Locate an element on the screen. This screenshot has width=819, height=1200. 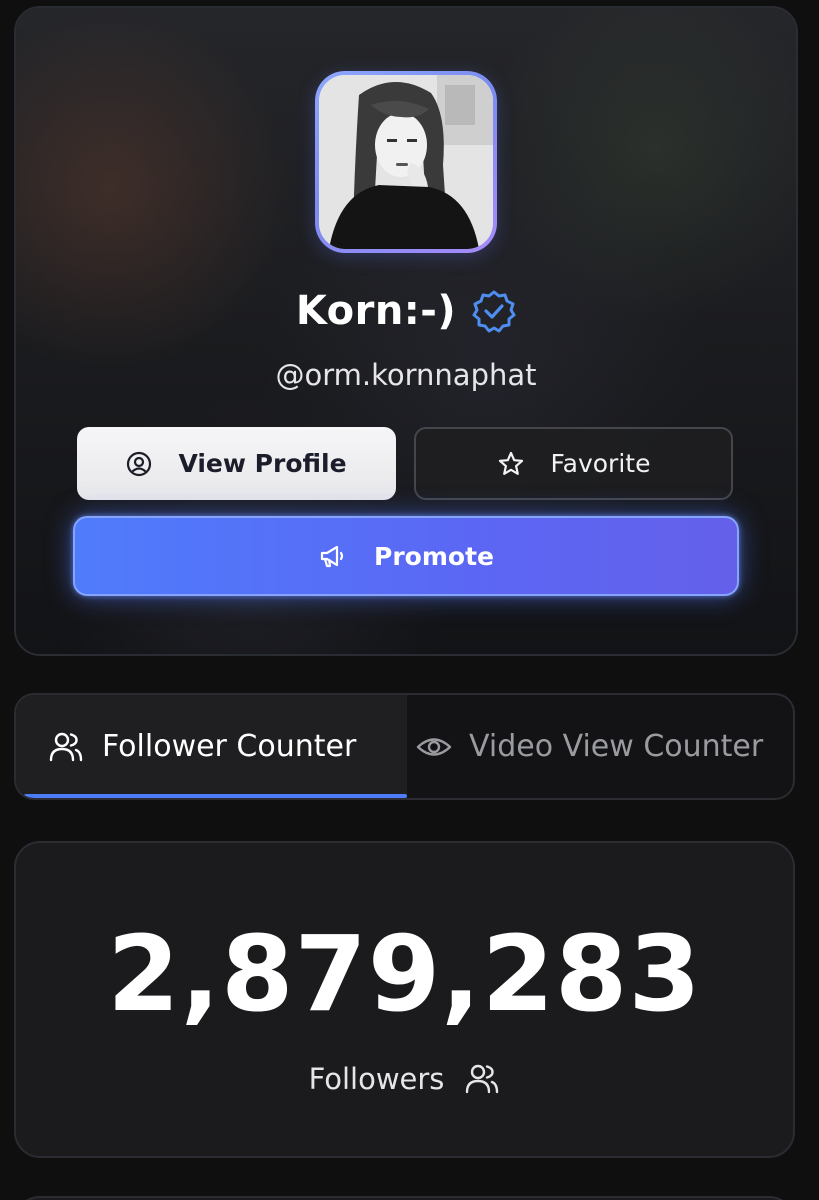
avatar is located at coordinates (406, 162).